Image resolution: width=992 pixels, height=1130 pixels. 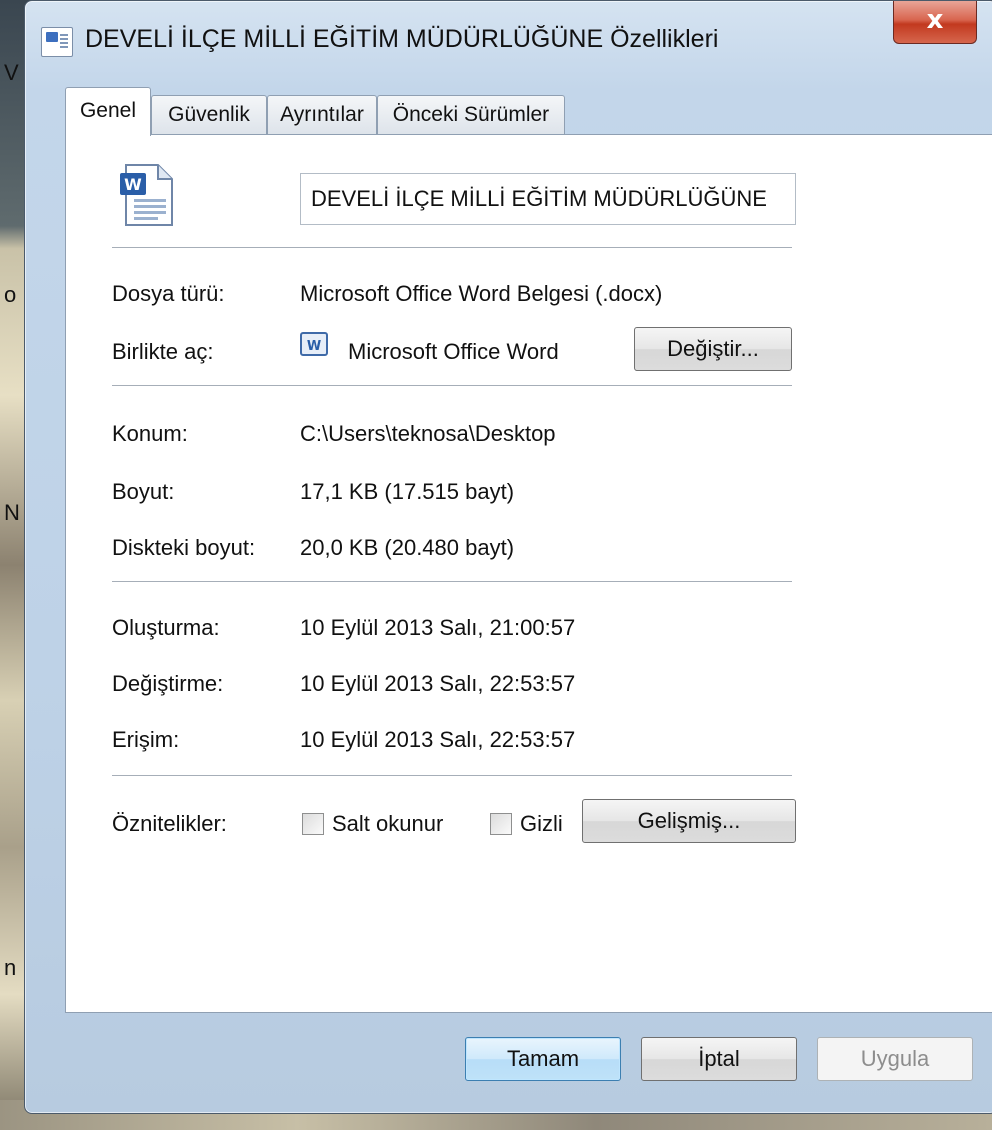 I want to click on accessed-value: 10 Eylül 2013 Salı, 22:53:57, so click(x=438, y=739).